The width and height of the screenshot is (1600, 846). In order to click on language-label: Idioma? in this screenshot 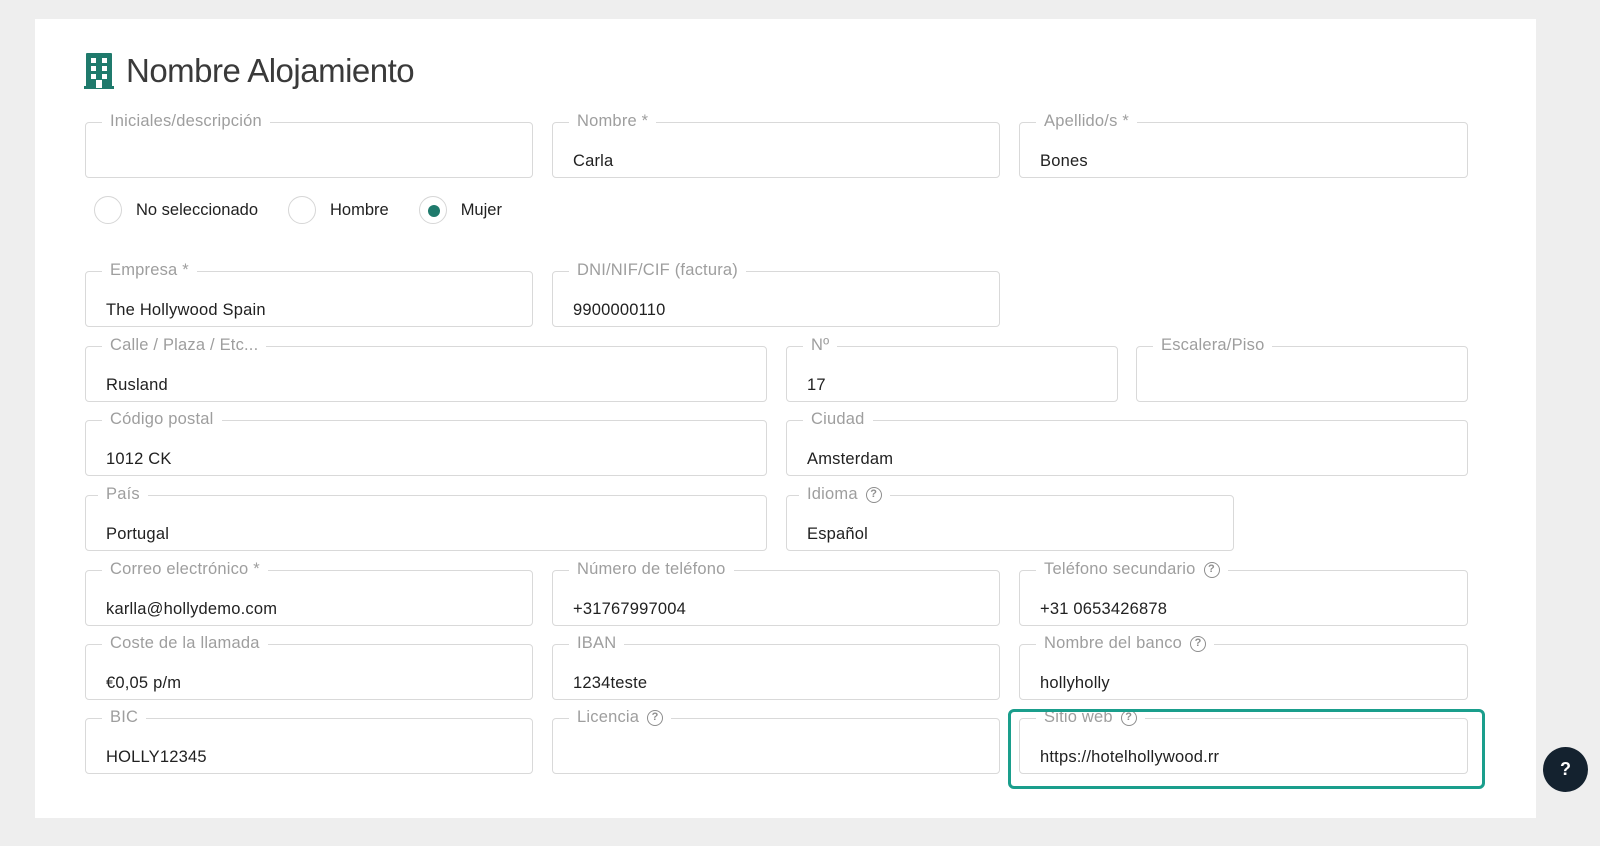, I will do `click(844, 494)`.